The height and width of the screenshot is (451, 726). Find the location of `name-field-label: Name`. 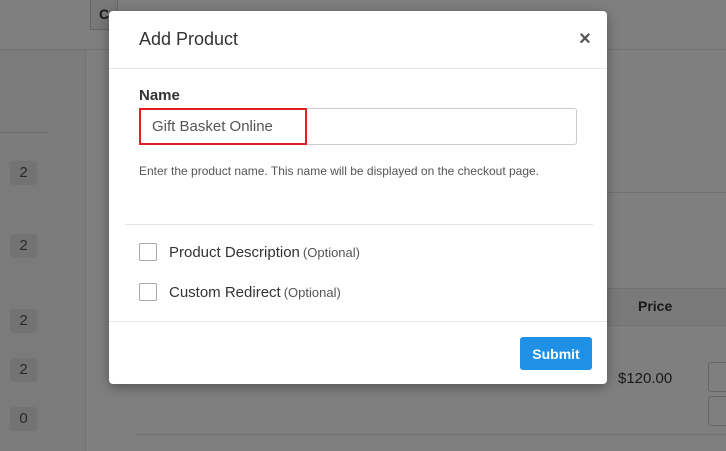

name-field-label: Name is located at coordinates (159, 95).